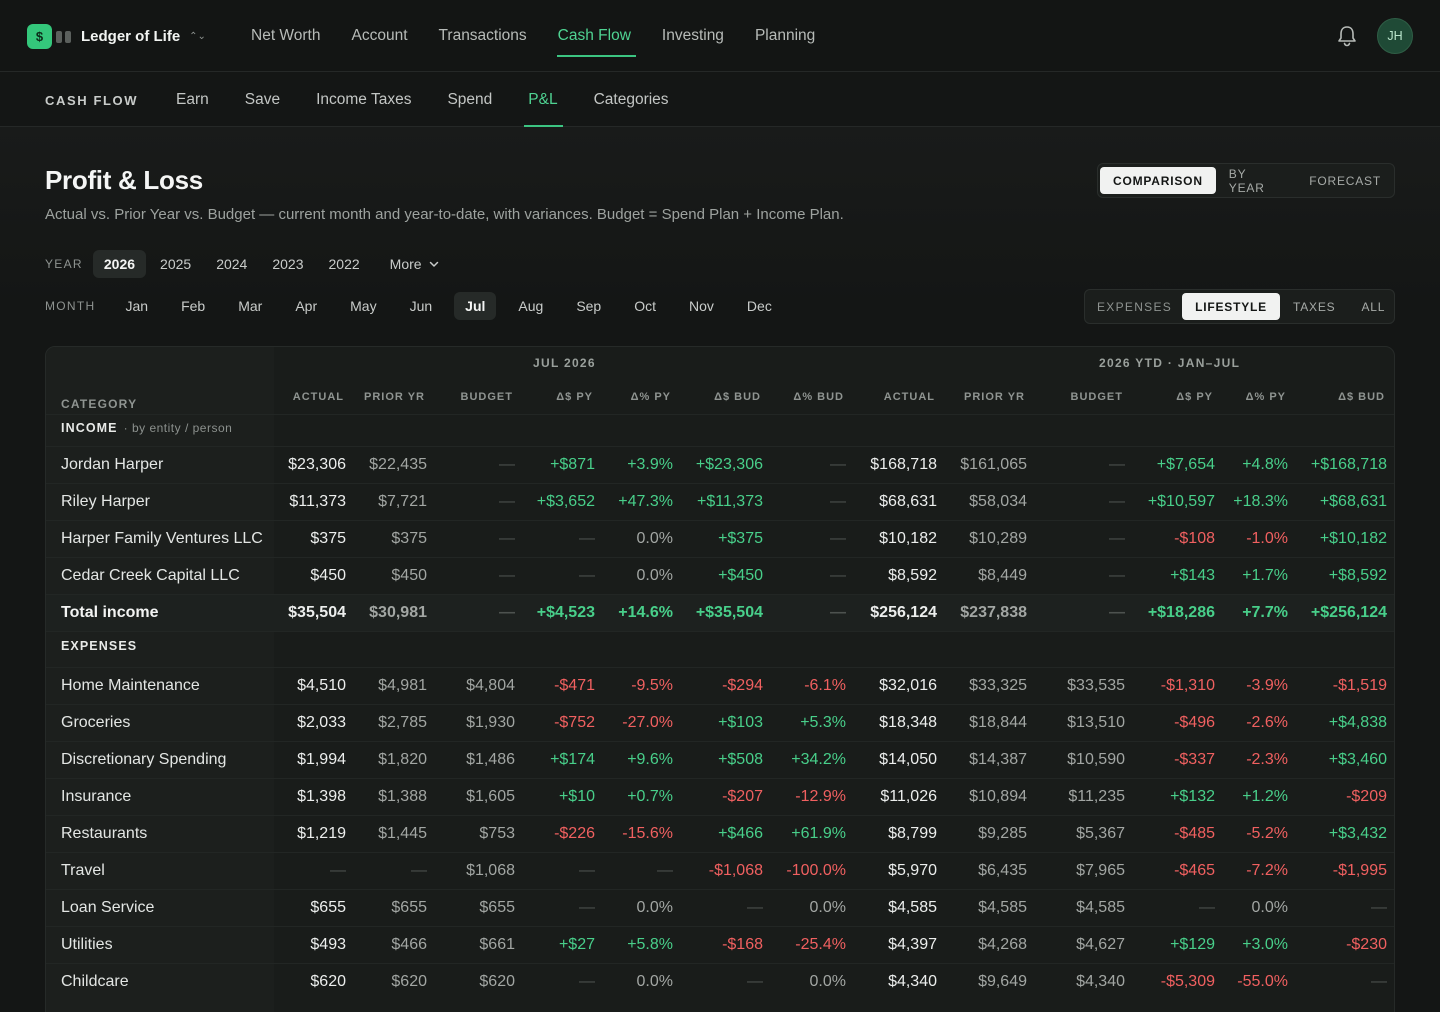 This screenshot has height=1012, width=1440. Describe the element at coordinates (1357, 575) in the screenshot. I see `table-cell: +$8,592` at that location.